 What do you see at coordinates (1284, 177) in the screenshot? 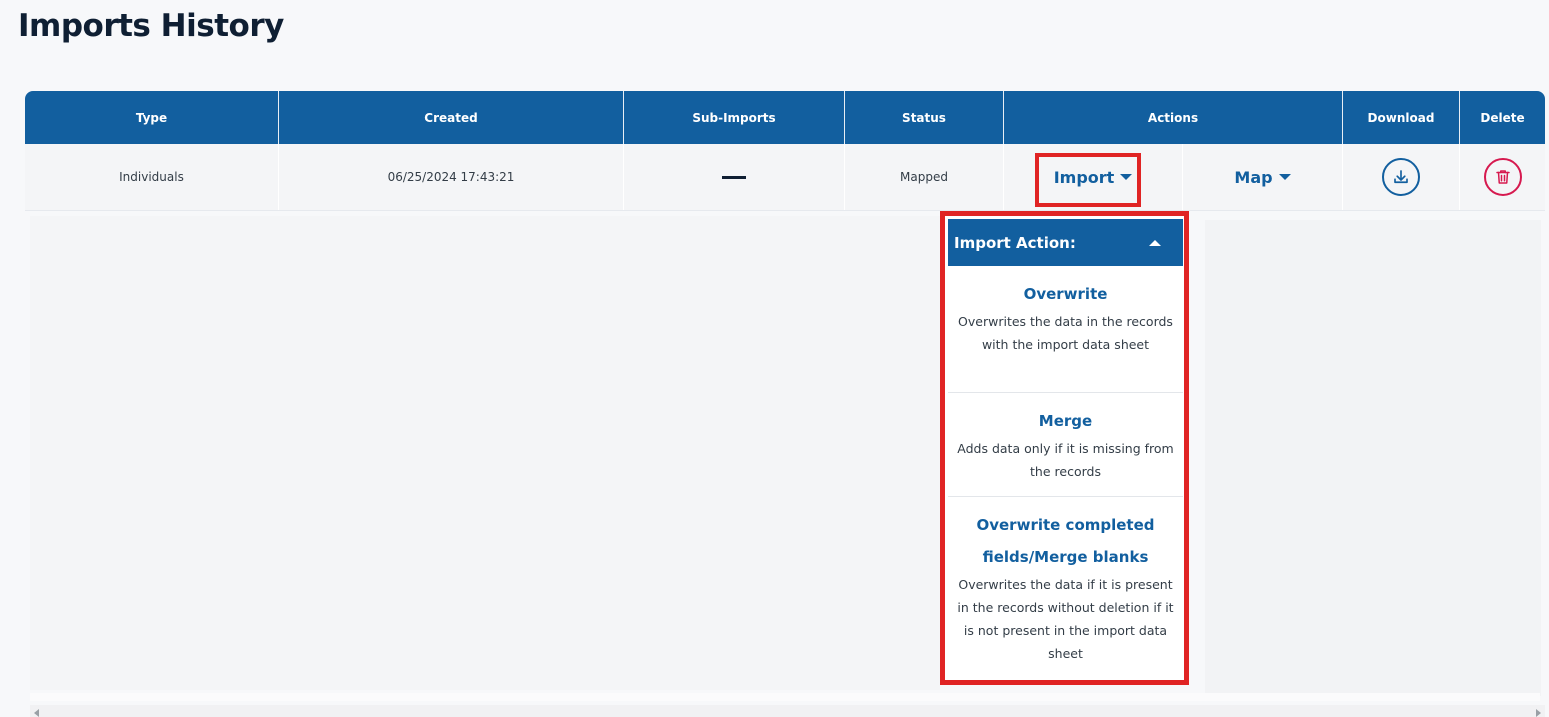
I see `caret-down-icon` at bounding box center [1284, 177].